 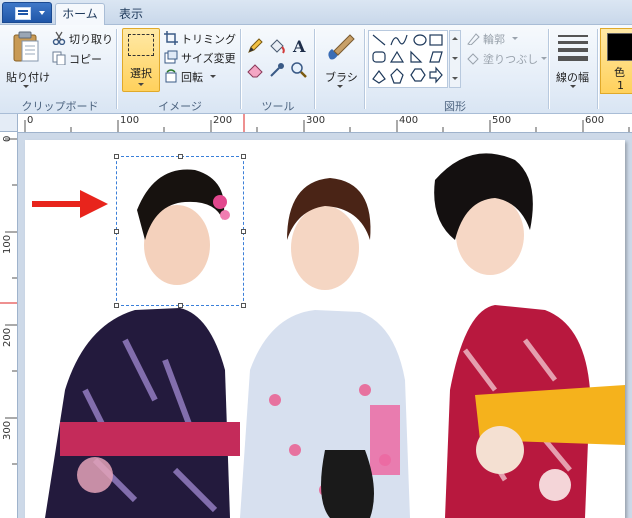 I want to click on select-label: 選択, so click(x=141, y=73).